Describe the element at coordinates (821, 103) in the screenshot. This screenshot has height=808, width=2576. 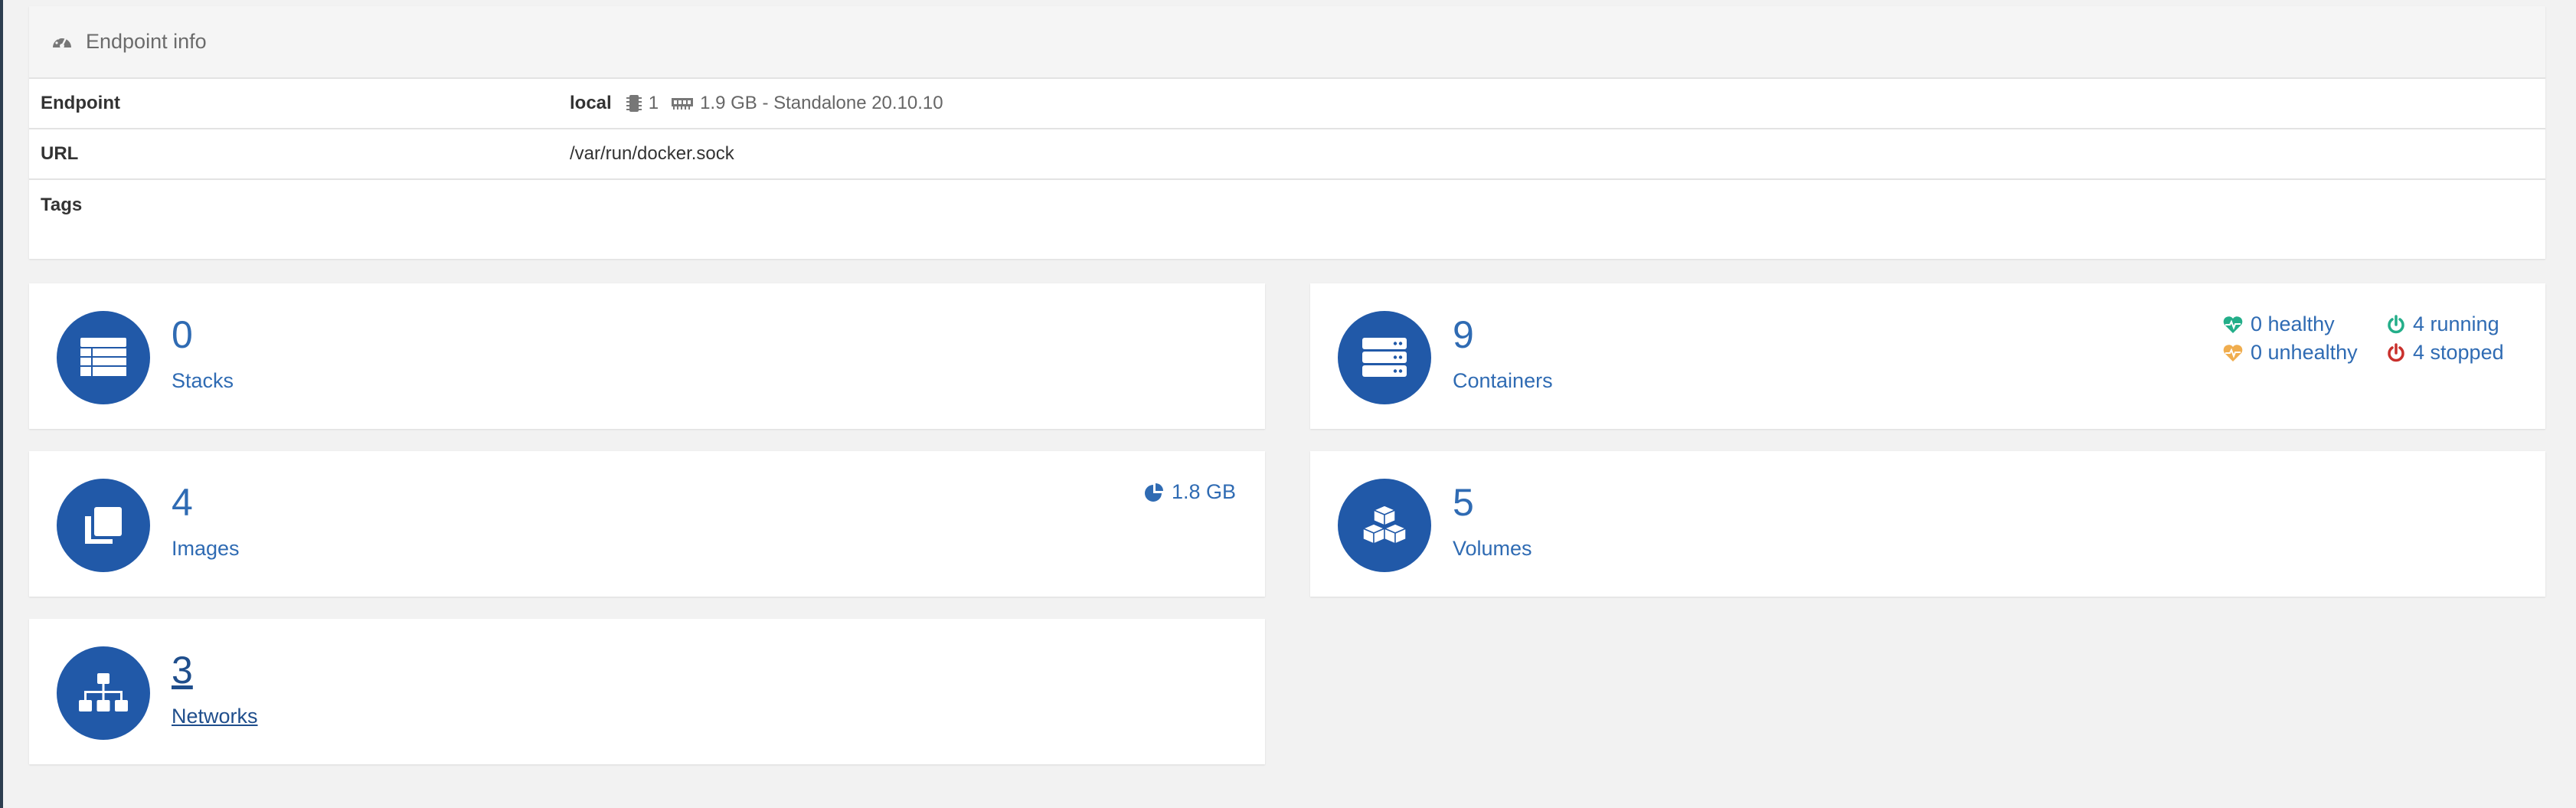
I see `endpoint-memory: 1.9 GB - Standalone 20.10.10` at that location.